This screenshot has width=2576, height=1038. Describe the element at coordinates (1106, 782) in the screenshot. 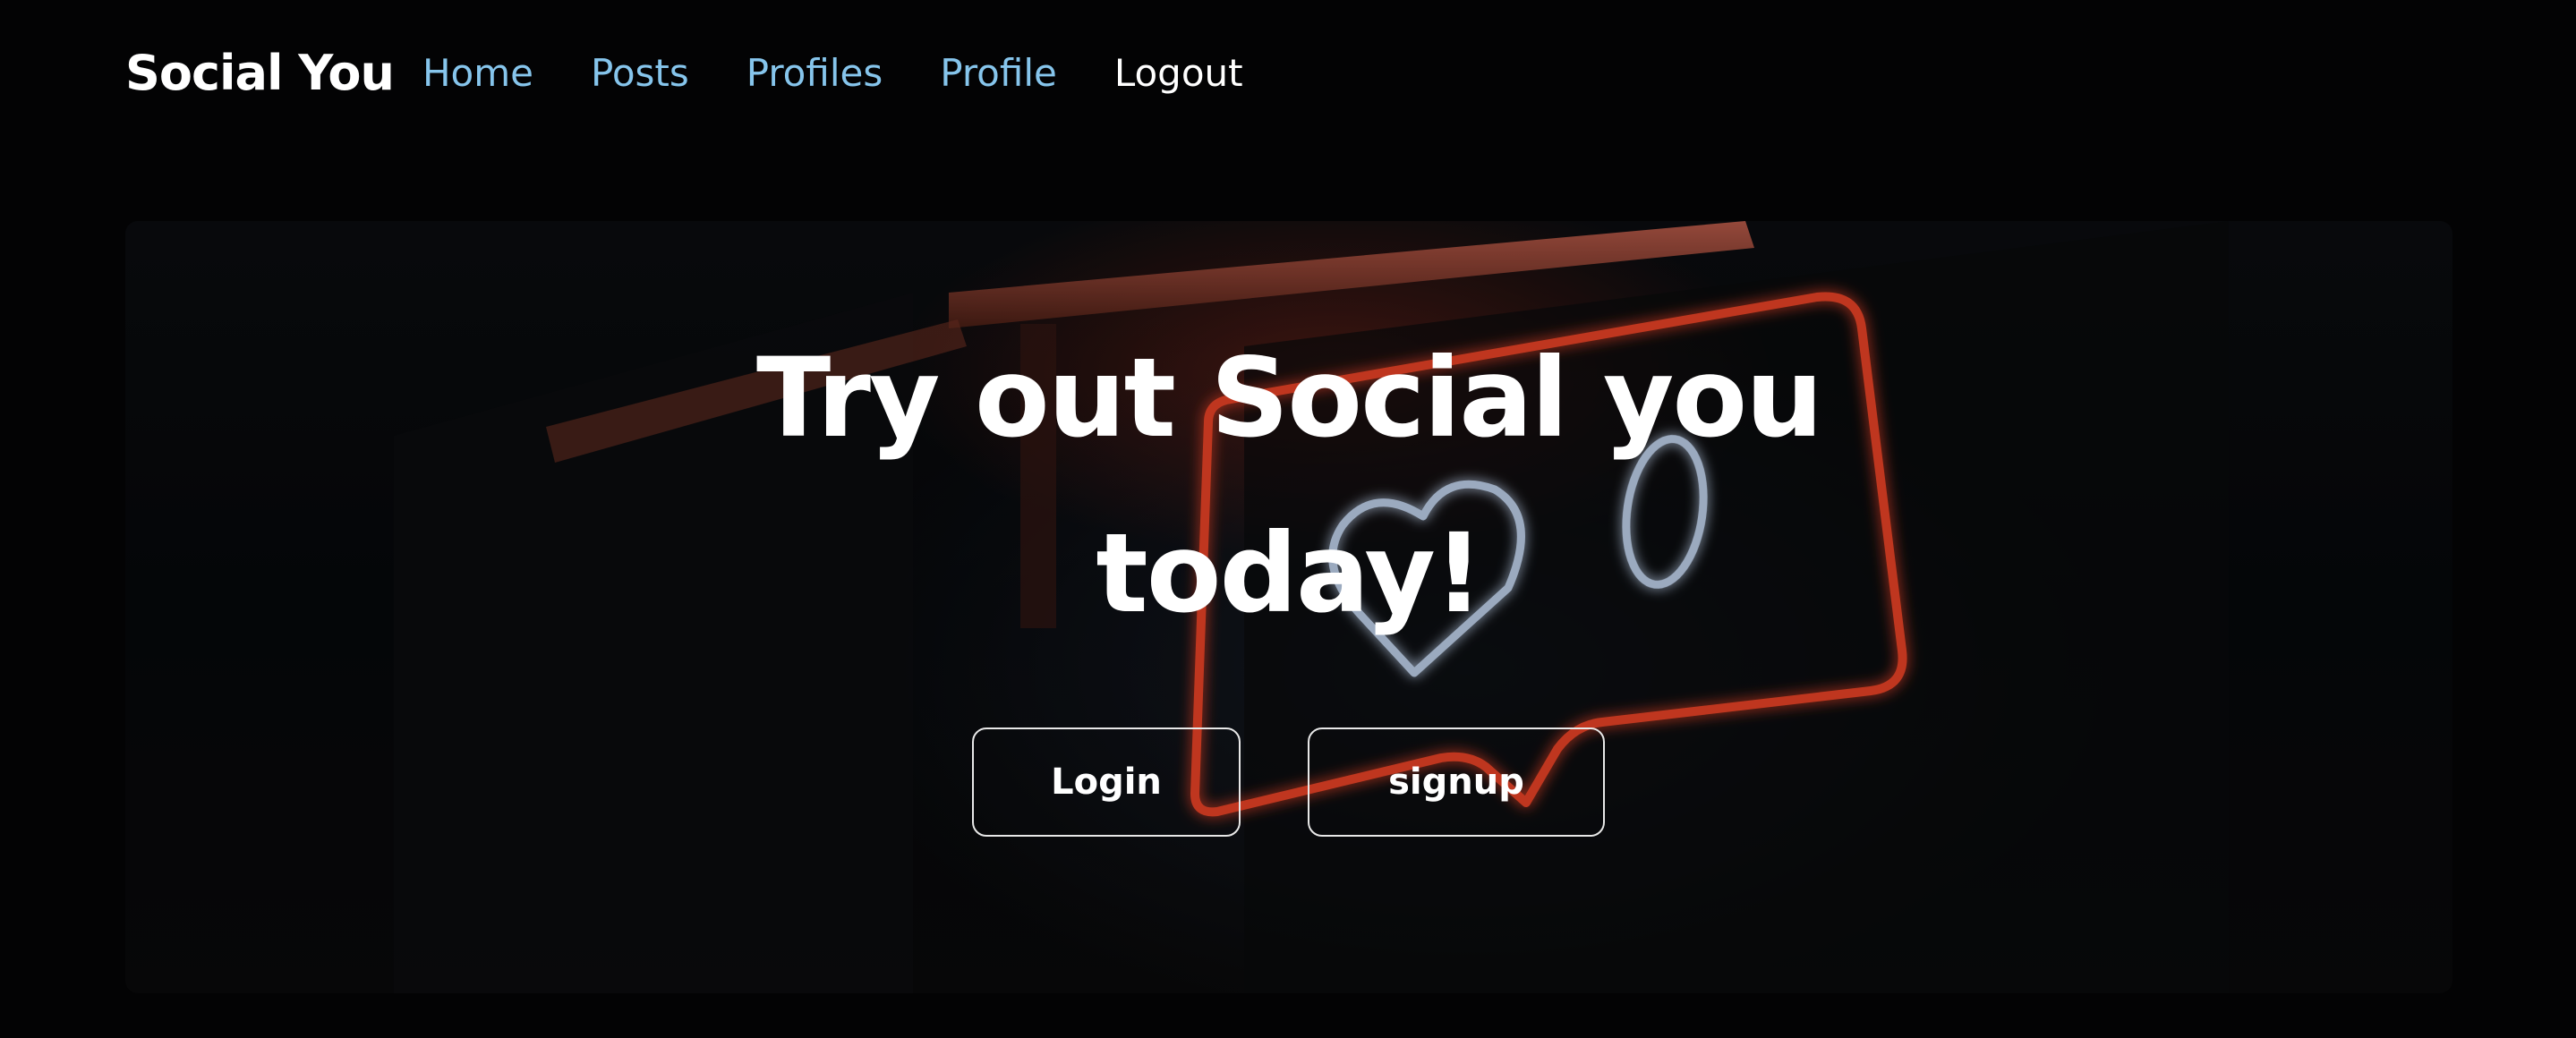

I see `login-button: Login` at that location.